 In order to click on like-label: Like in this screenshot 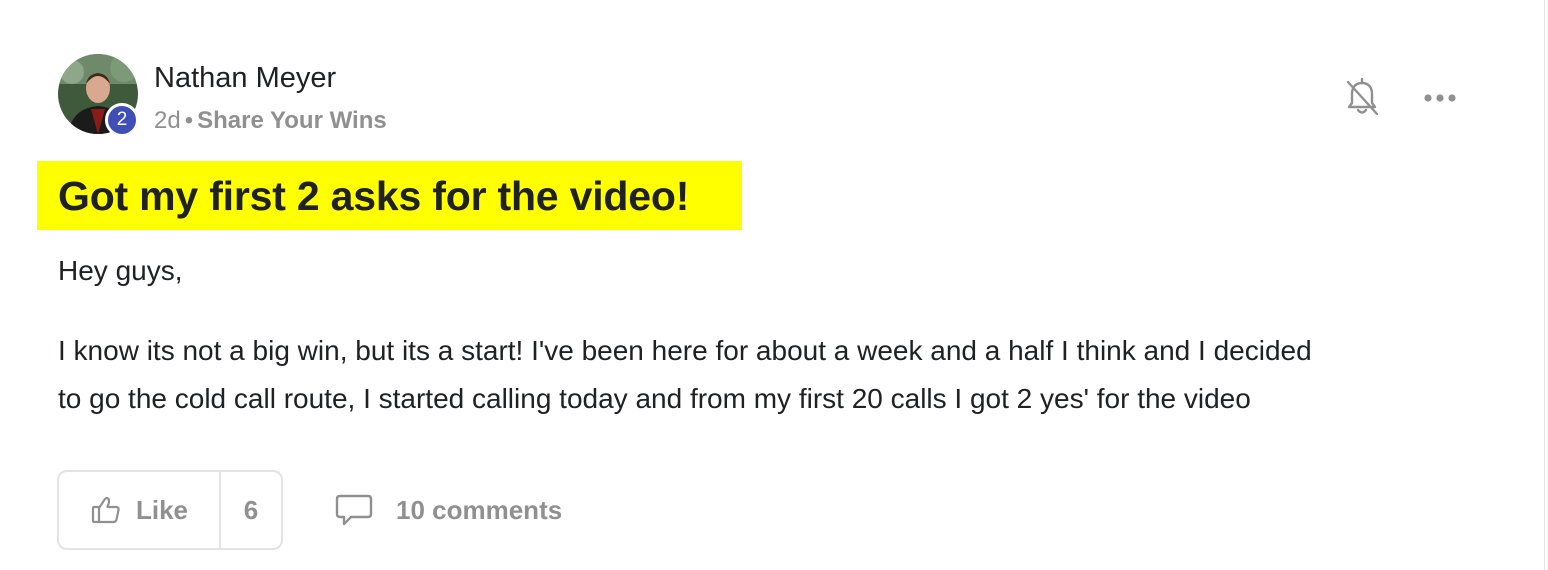, I will do `click(162, 509)`.